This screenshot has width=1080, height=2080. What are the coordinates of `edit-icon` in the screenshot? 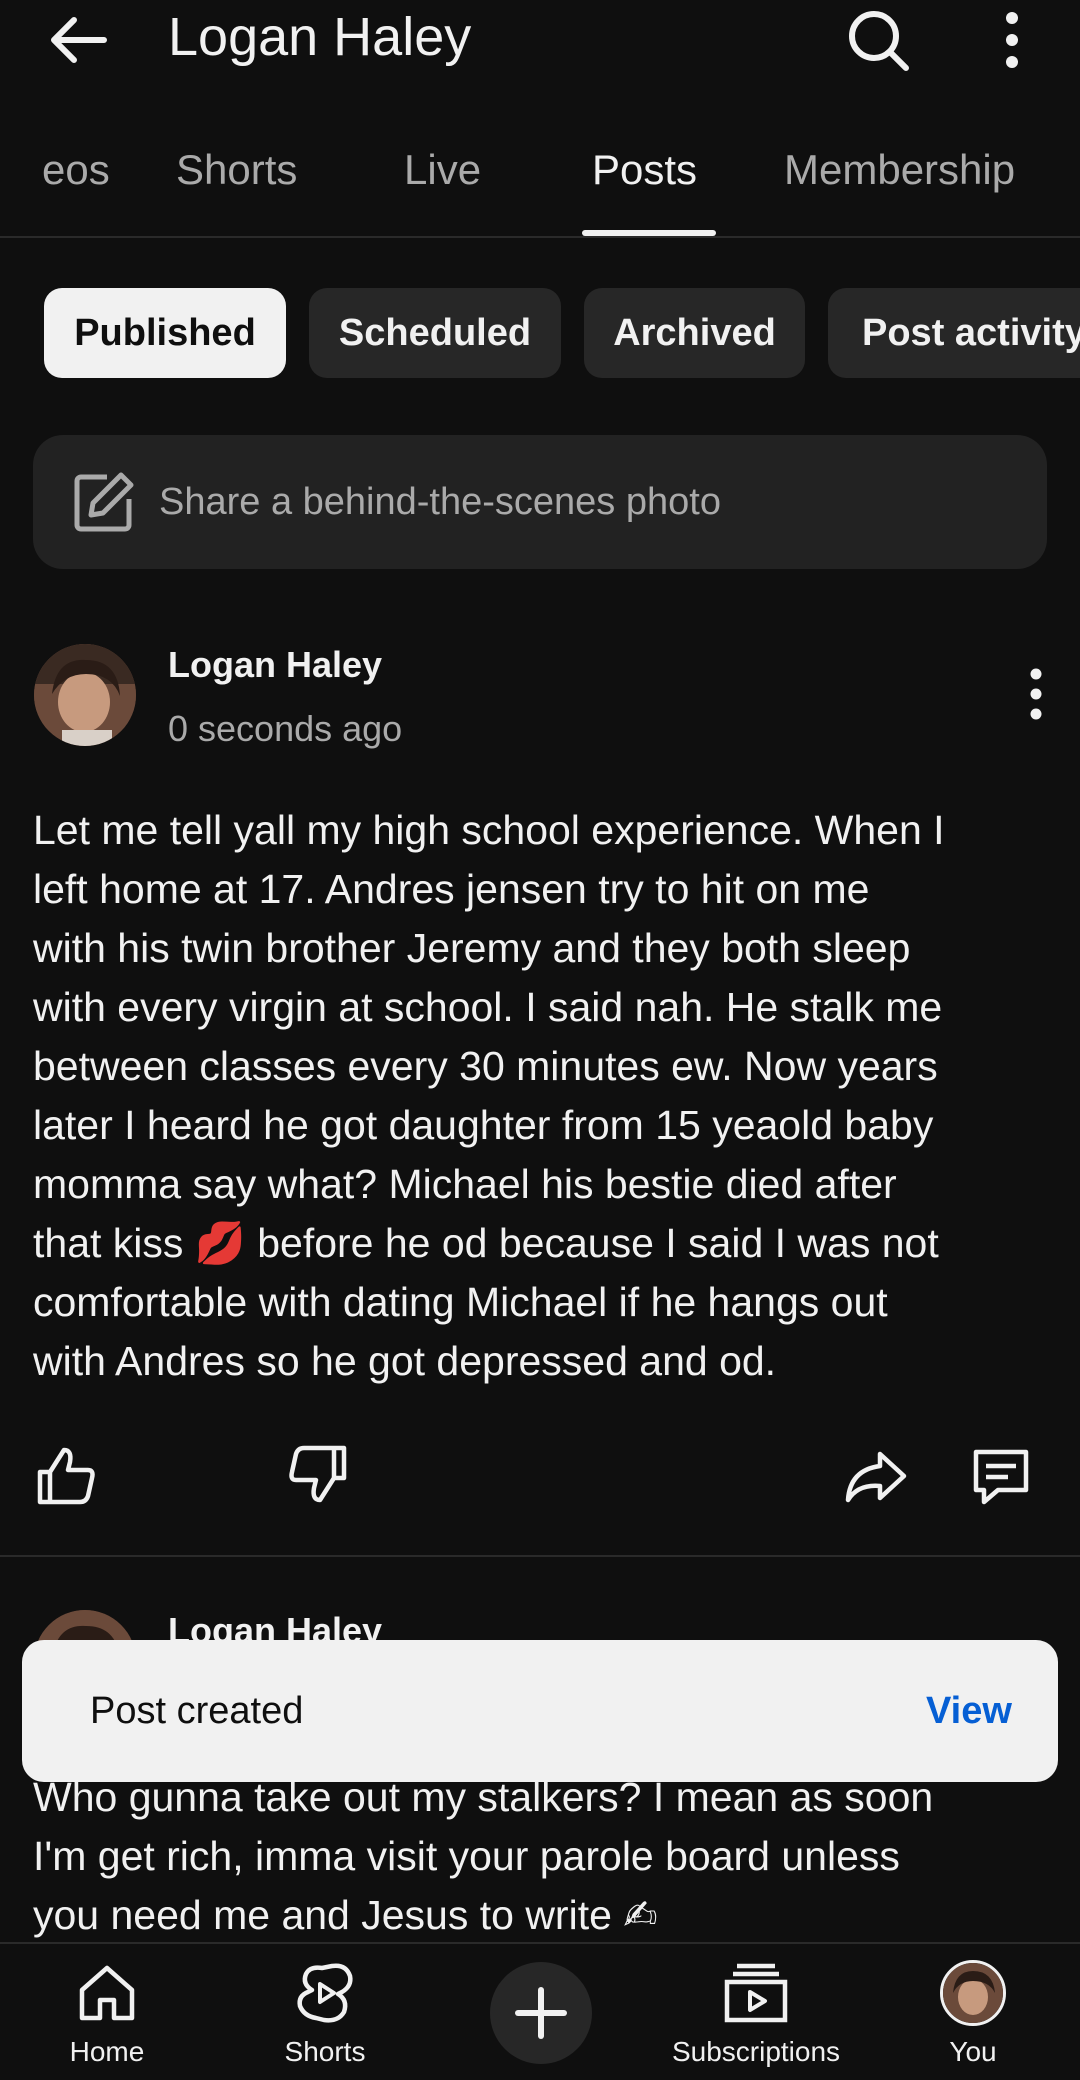 It's located at (104, 502).